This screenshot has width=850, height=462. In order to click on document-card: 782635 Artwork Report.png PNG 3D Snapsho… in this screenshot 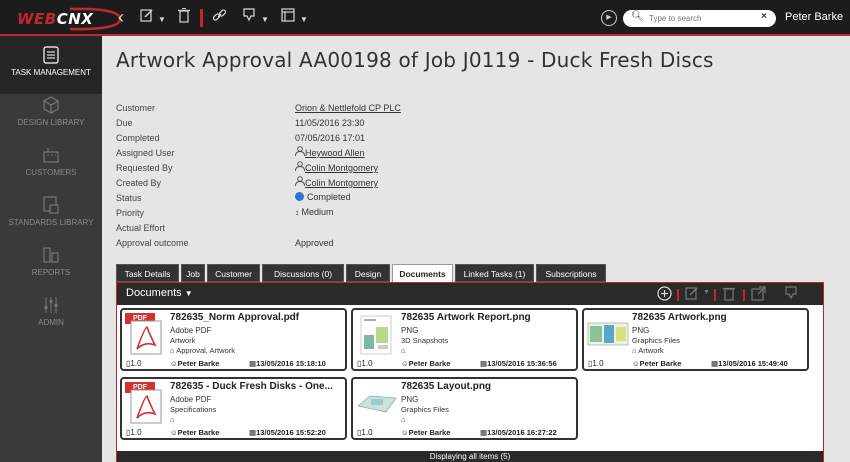, I will do `click(464, 339)`.